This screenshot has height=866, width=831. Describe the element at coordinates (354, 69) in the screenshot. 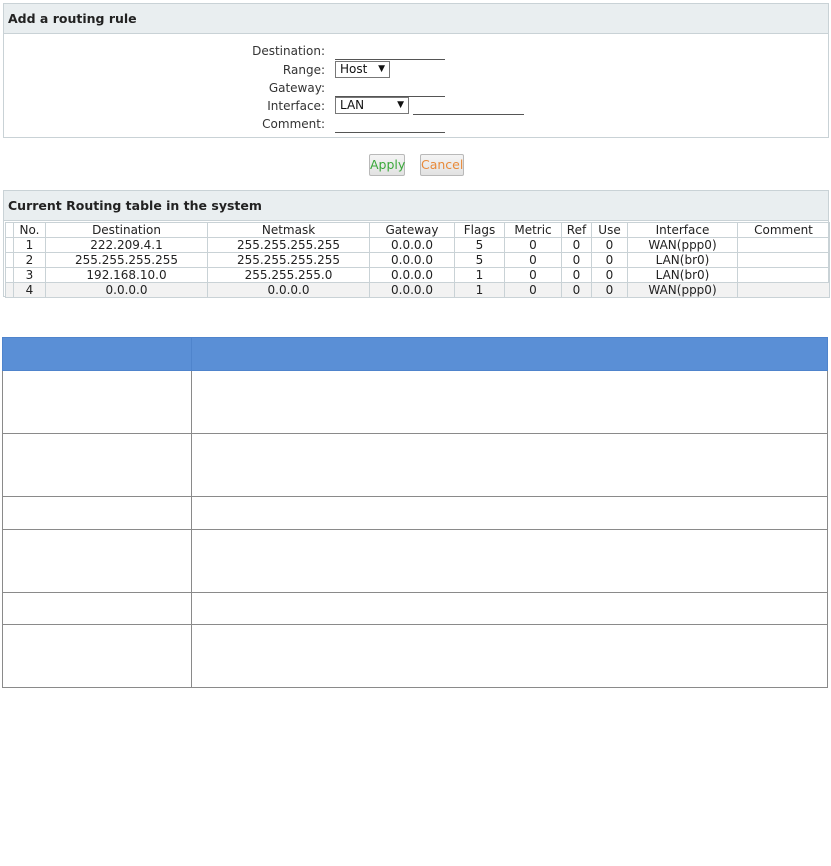

I see `range-select-value: Host` at that location.